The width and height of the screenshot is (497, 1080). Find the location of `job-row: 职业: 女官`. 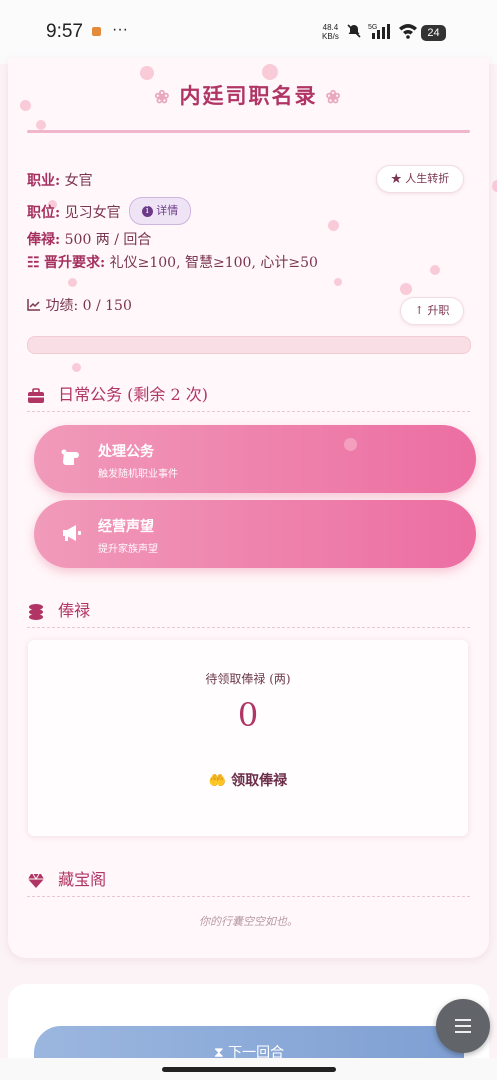

job-row: 职业: 女官 is located at coordinates (60, 180).